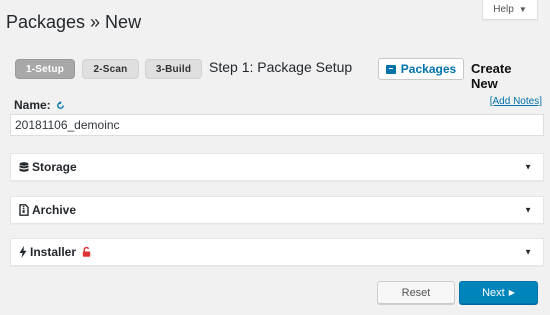 Image resolution: width=550 pixels, height=315 pixels. What do you see at coordinates (24, 167) in the screenshot?
I see `database-icon` at bounding box center [24, 167].